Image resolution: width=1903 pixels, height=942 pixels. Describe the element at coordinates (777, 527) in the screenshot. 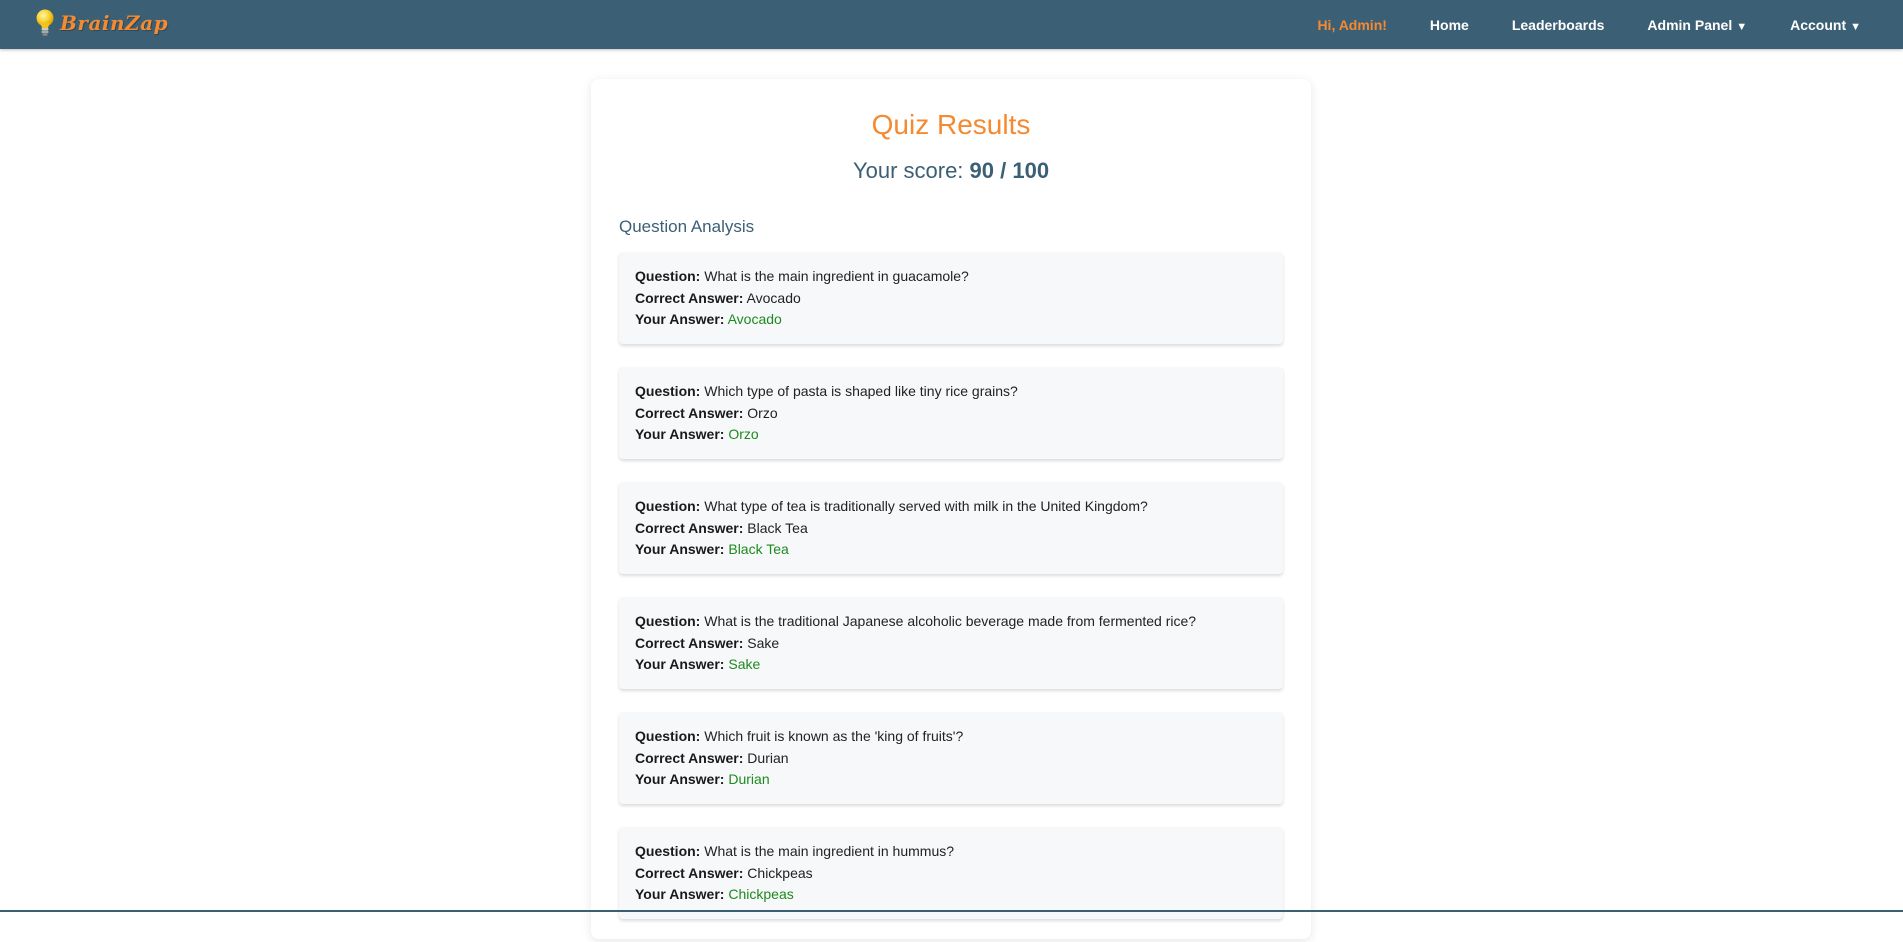

I see `correct-answer-text: Black Tea` at that location.